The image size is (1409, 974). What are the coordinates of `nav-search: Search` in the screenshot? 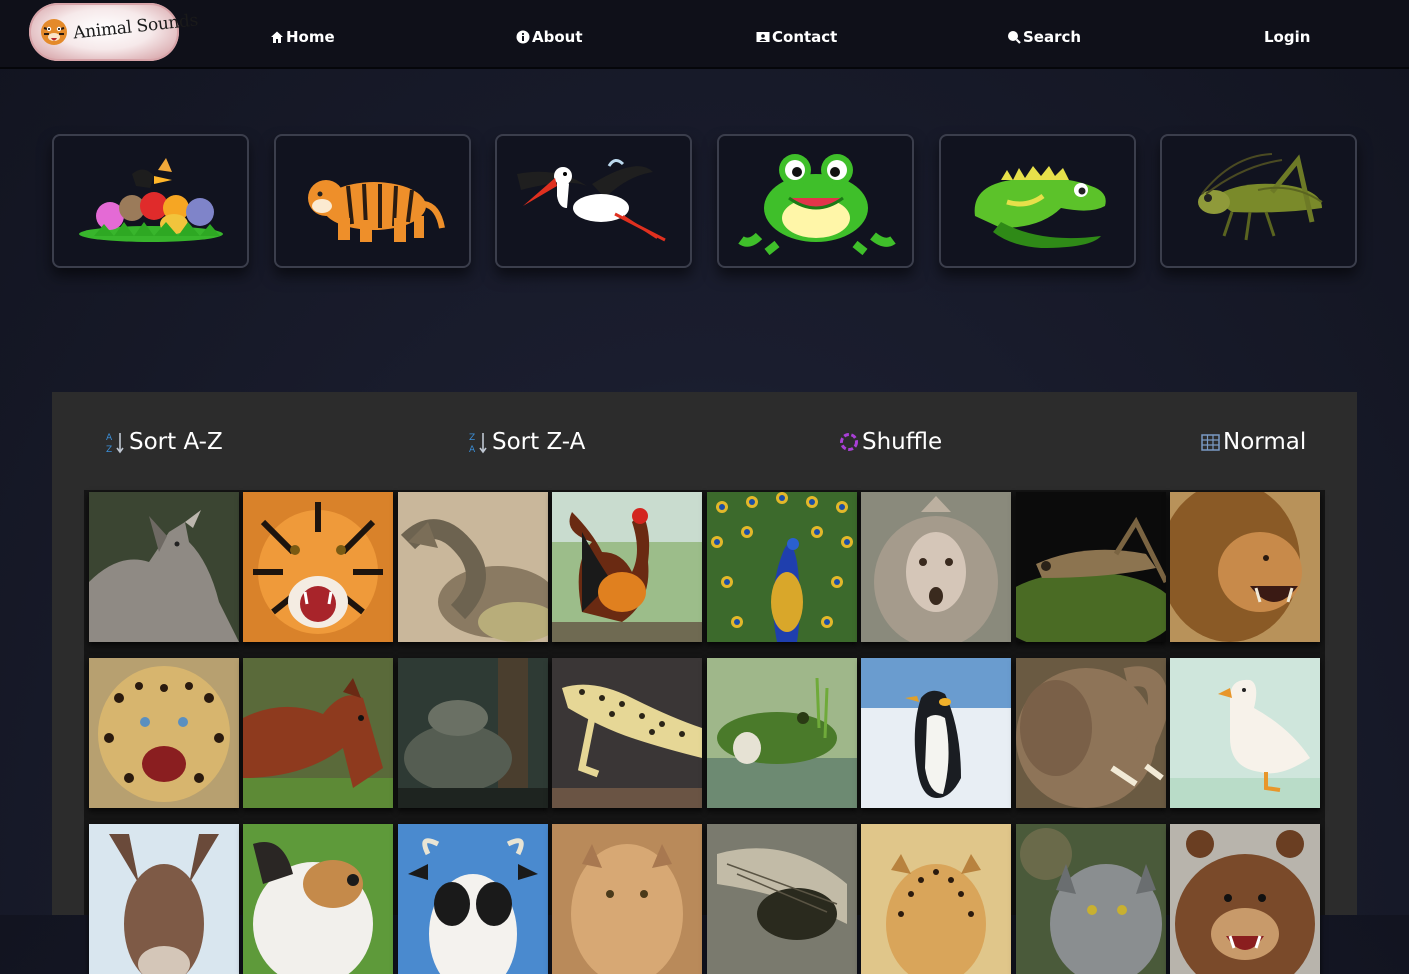 It's located at (1044, 37).